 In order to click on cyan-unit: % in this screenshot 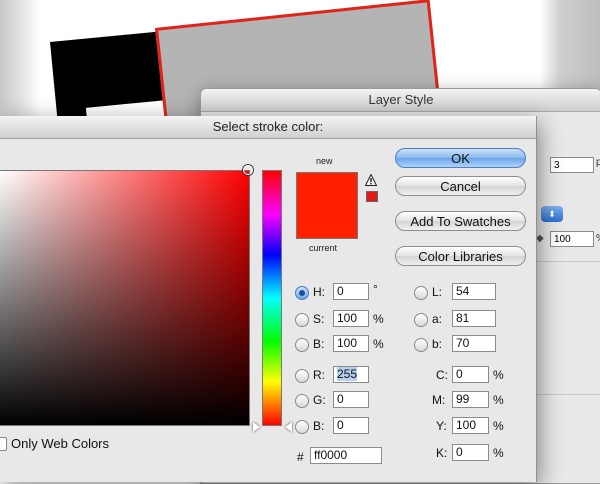, I will do `click(498, 375)`.